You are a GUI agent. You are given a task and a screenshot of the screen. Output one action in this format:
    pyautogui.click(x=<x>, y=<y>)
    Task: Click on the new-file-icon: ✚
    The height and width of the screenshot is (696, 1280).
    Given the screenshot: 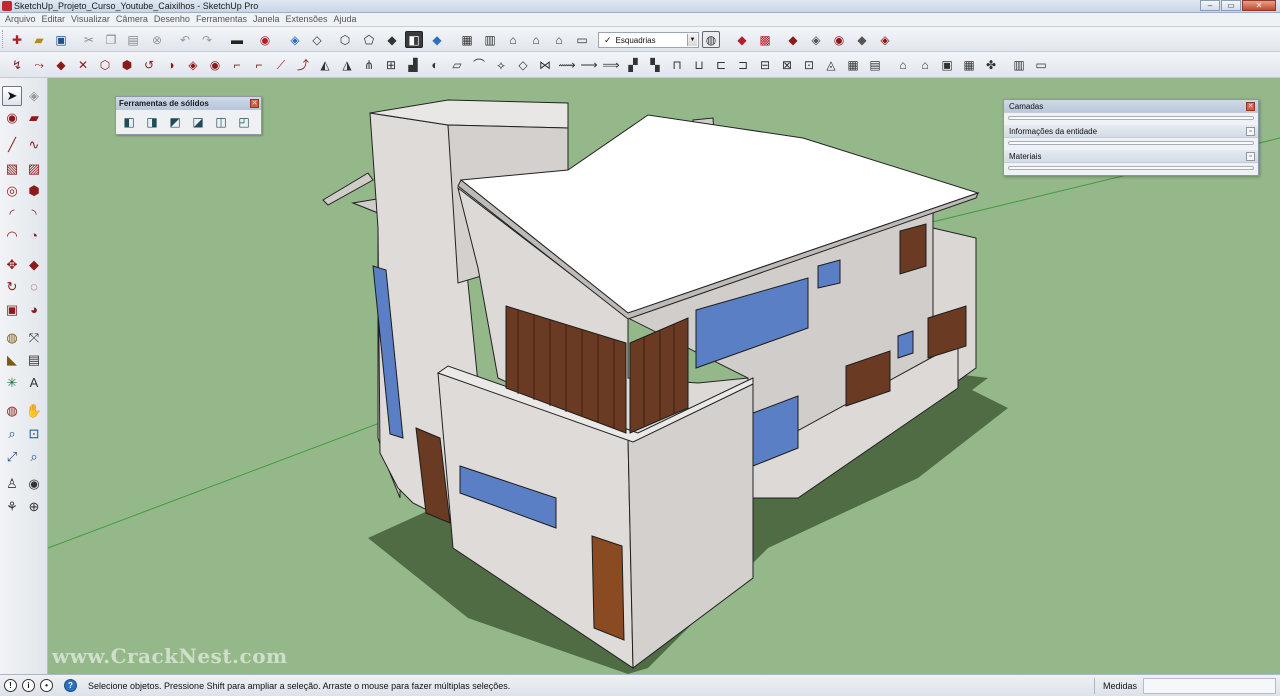 What is the action you would take?
    pyautogui.click(x=17, y=39)
    